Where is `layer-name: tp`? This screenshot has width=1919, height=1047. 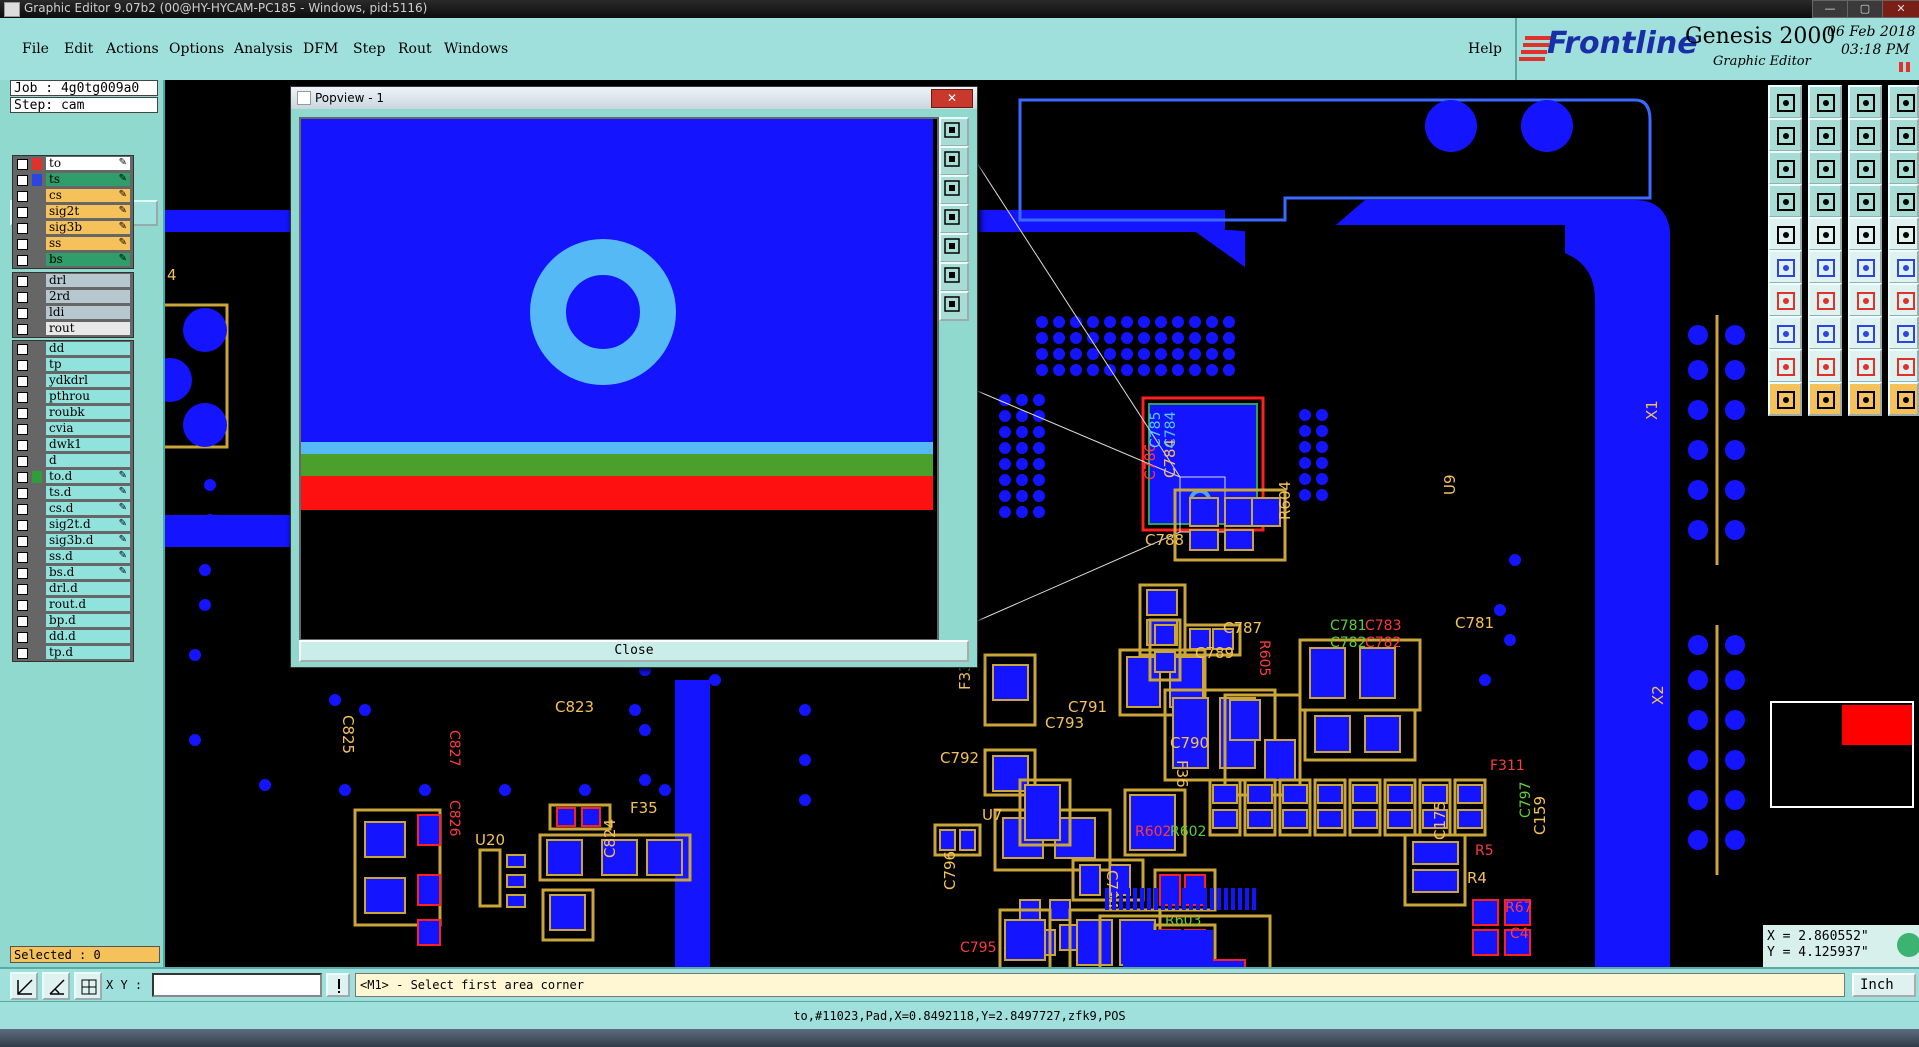 layer-name: tp is located at coordinates (88, 364).